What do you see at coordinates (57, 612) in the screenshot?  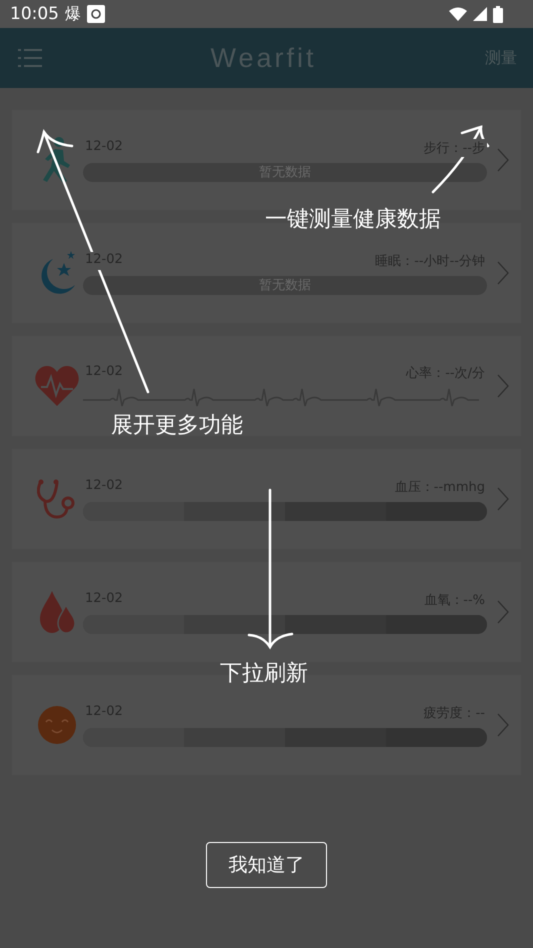 I see `blood-drops-icon` at bounding box center [57, 612].